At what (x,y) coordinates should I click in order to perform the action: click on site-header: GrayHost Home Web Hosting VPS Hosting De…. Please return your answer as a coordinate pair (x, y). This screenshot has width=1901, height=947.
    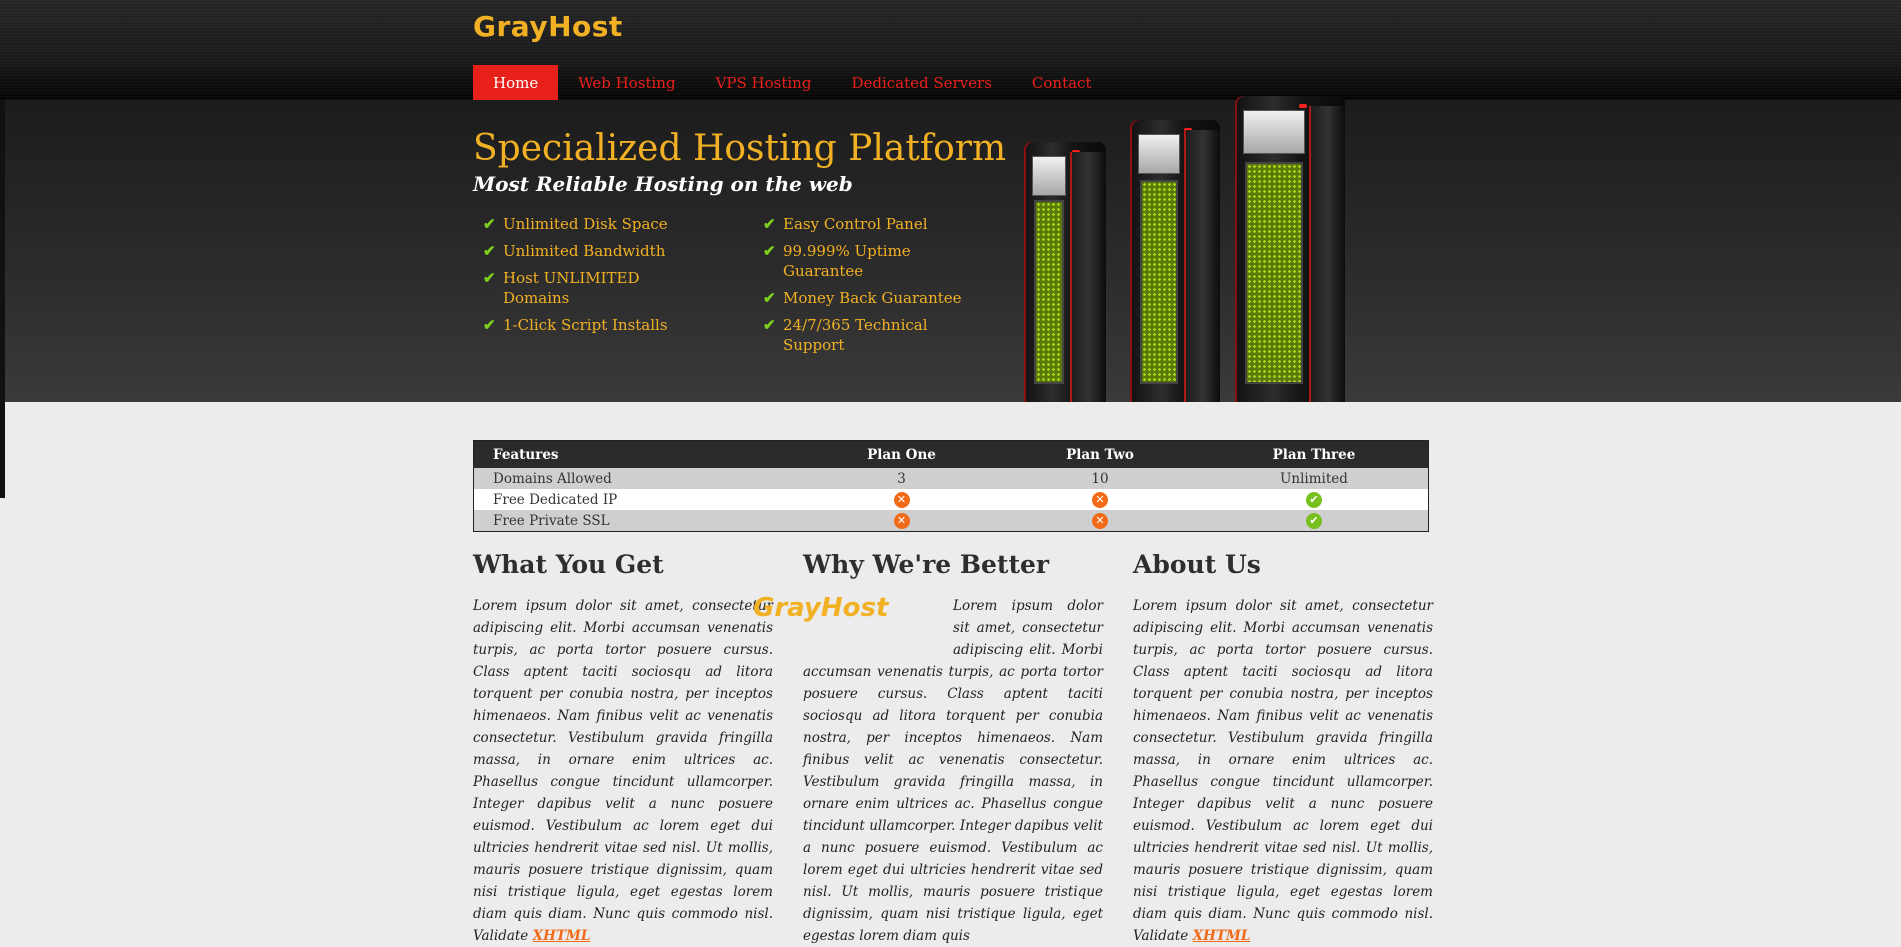
    Looking at the image, I should click on (950, 50).